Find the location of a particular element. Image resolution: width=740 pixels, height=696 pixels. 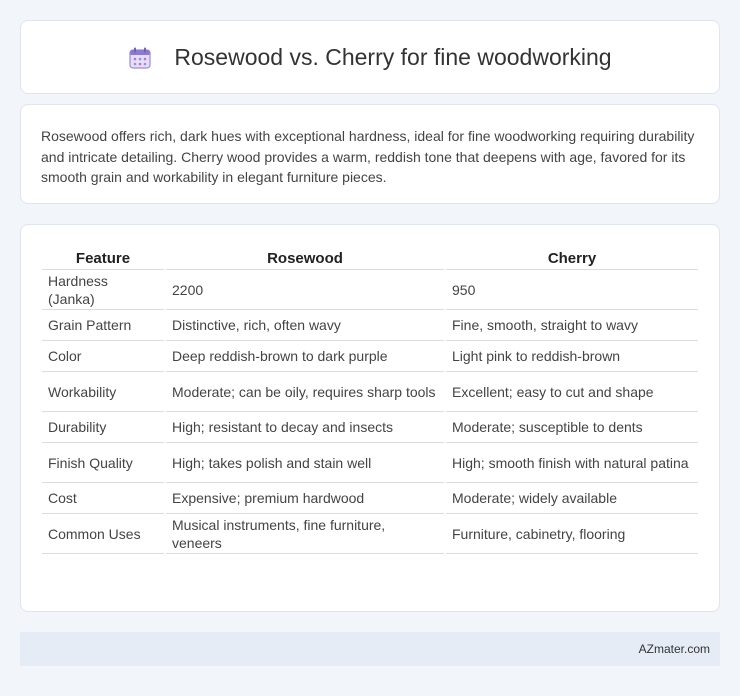

table-cell: Fine, smooth, straight to wavy is located at coordinates (572, 325).